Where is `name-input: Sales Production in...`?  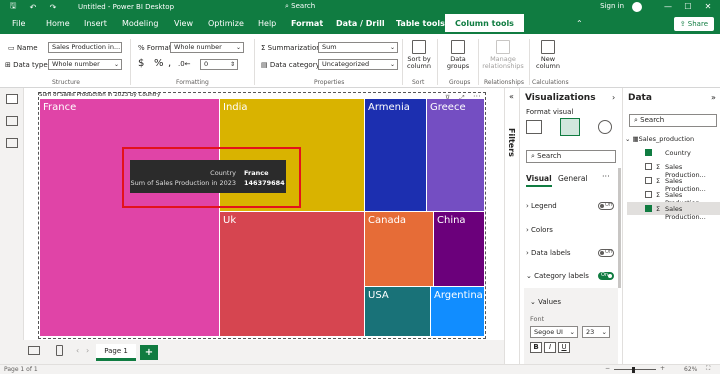 name-input: Sales Production in... is located at coordinates (85, 47).